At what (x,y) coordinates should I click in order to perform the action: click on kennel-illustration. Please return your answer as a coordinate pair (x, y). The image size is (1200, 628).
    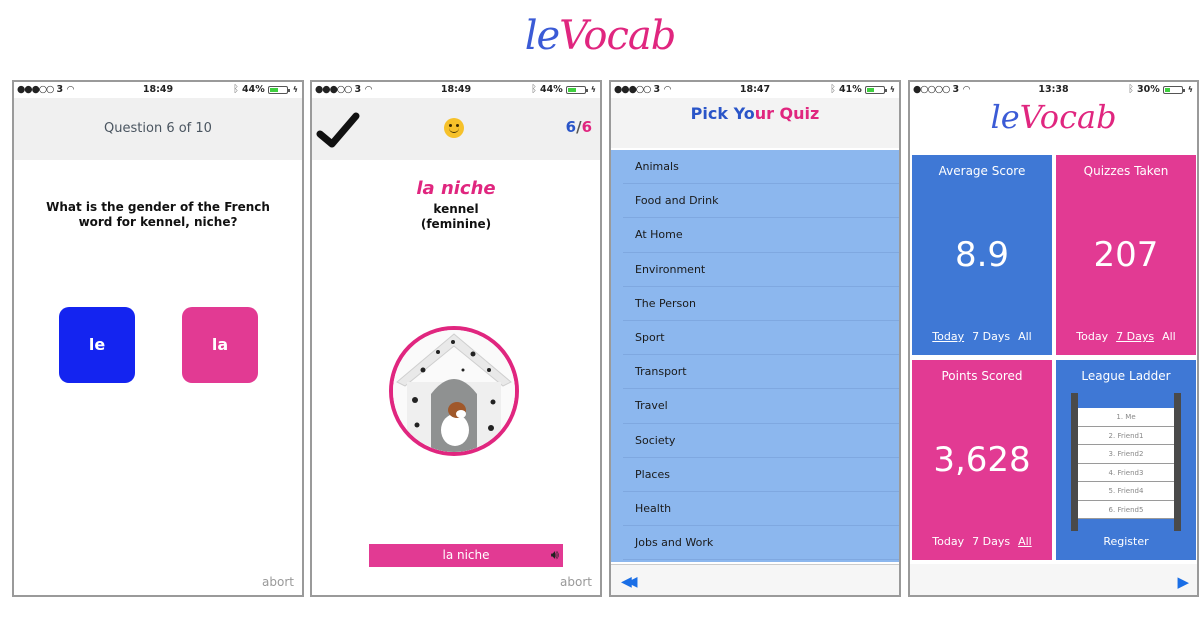
    Looking at the image, I should click on (454, 391).